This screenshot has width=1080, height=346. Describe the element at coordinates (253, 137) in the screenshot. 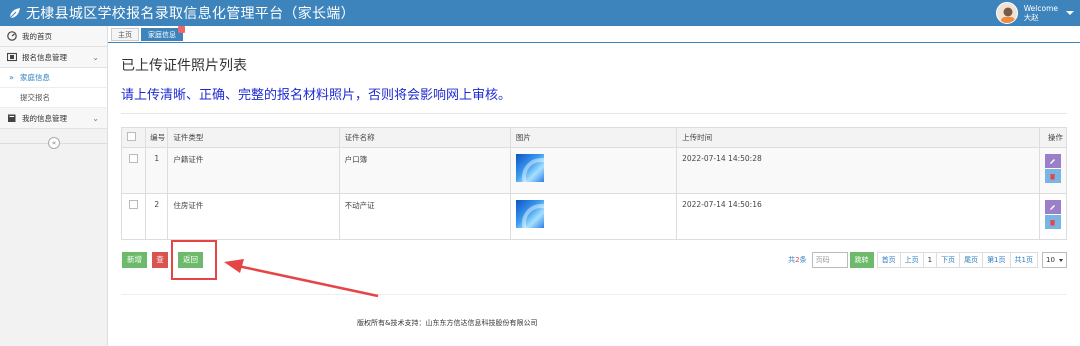

I see `col-header-type: 证件类型` at that location.